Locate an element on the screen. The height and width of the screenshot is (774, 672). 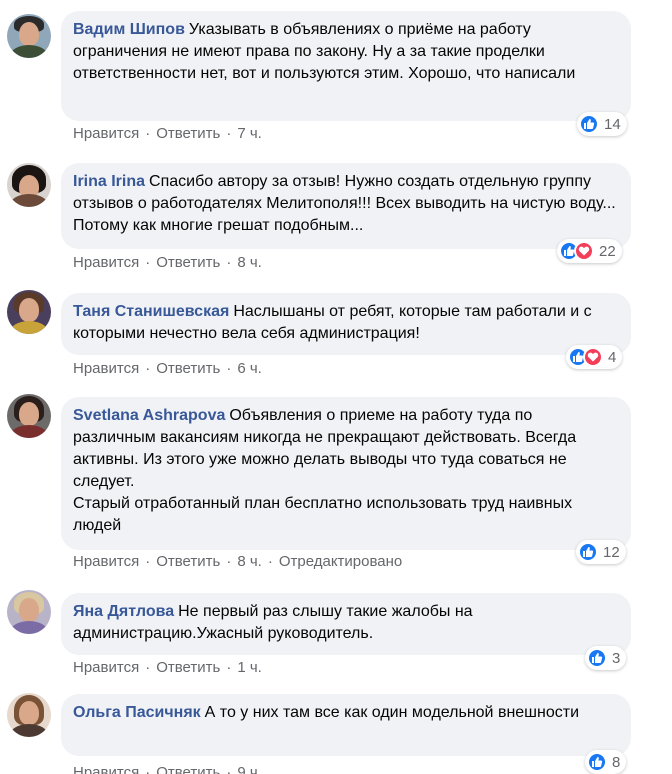
comment-author: Яна Дятлова is located at coordinates (123, 611).